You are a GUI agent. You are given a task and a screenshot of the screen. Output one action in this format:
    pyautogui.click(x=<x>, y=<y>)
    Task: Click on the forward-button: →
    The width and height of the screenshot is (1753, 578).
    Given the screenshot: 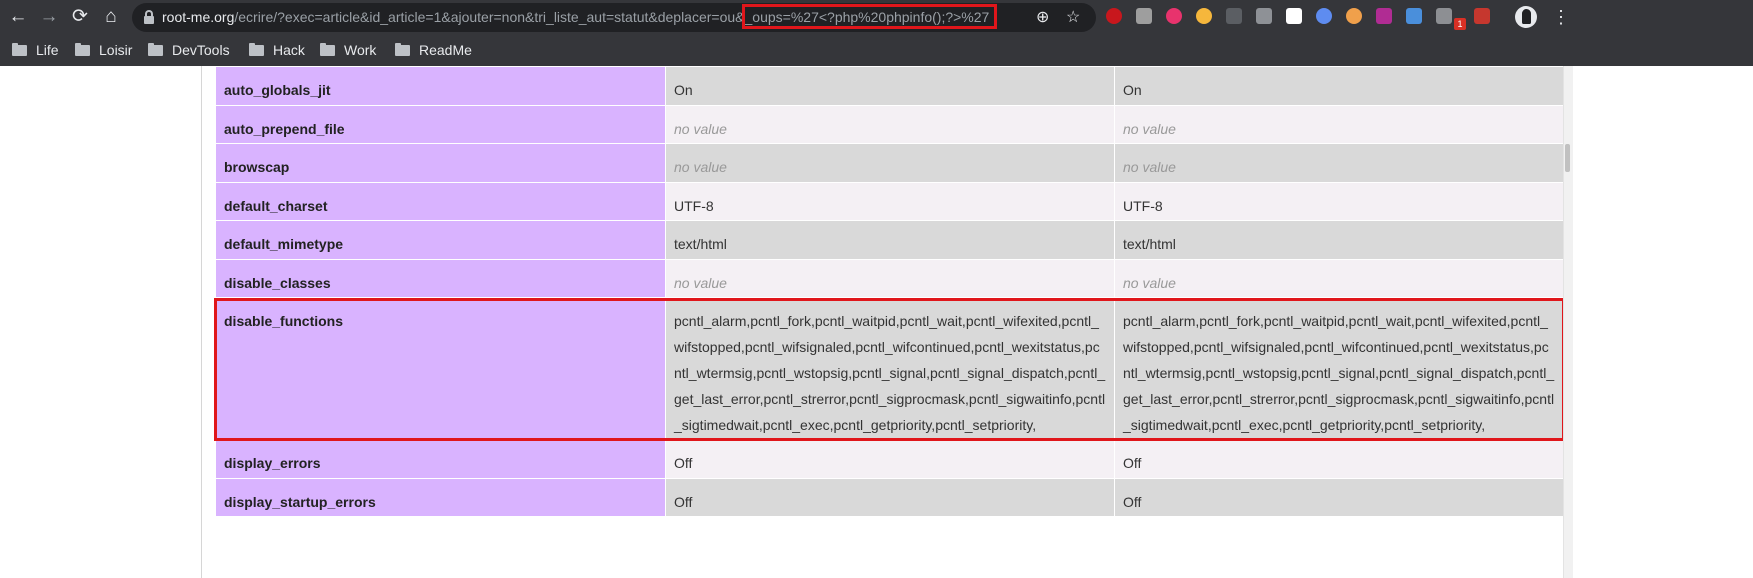 What is the action you would take?
    pyautogui.click(x=49, y=17)
    